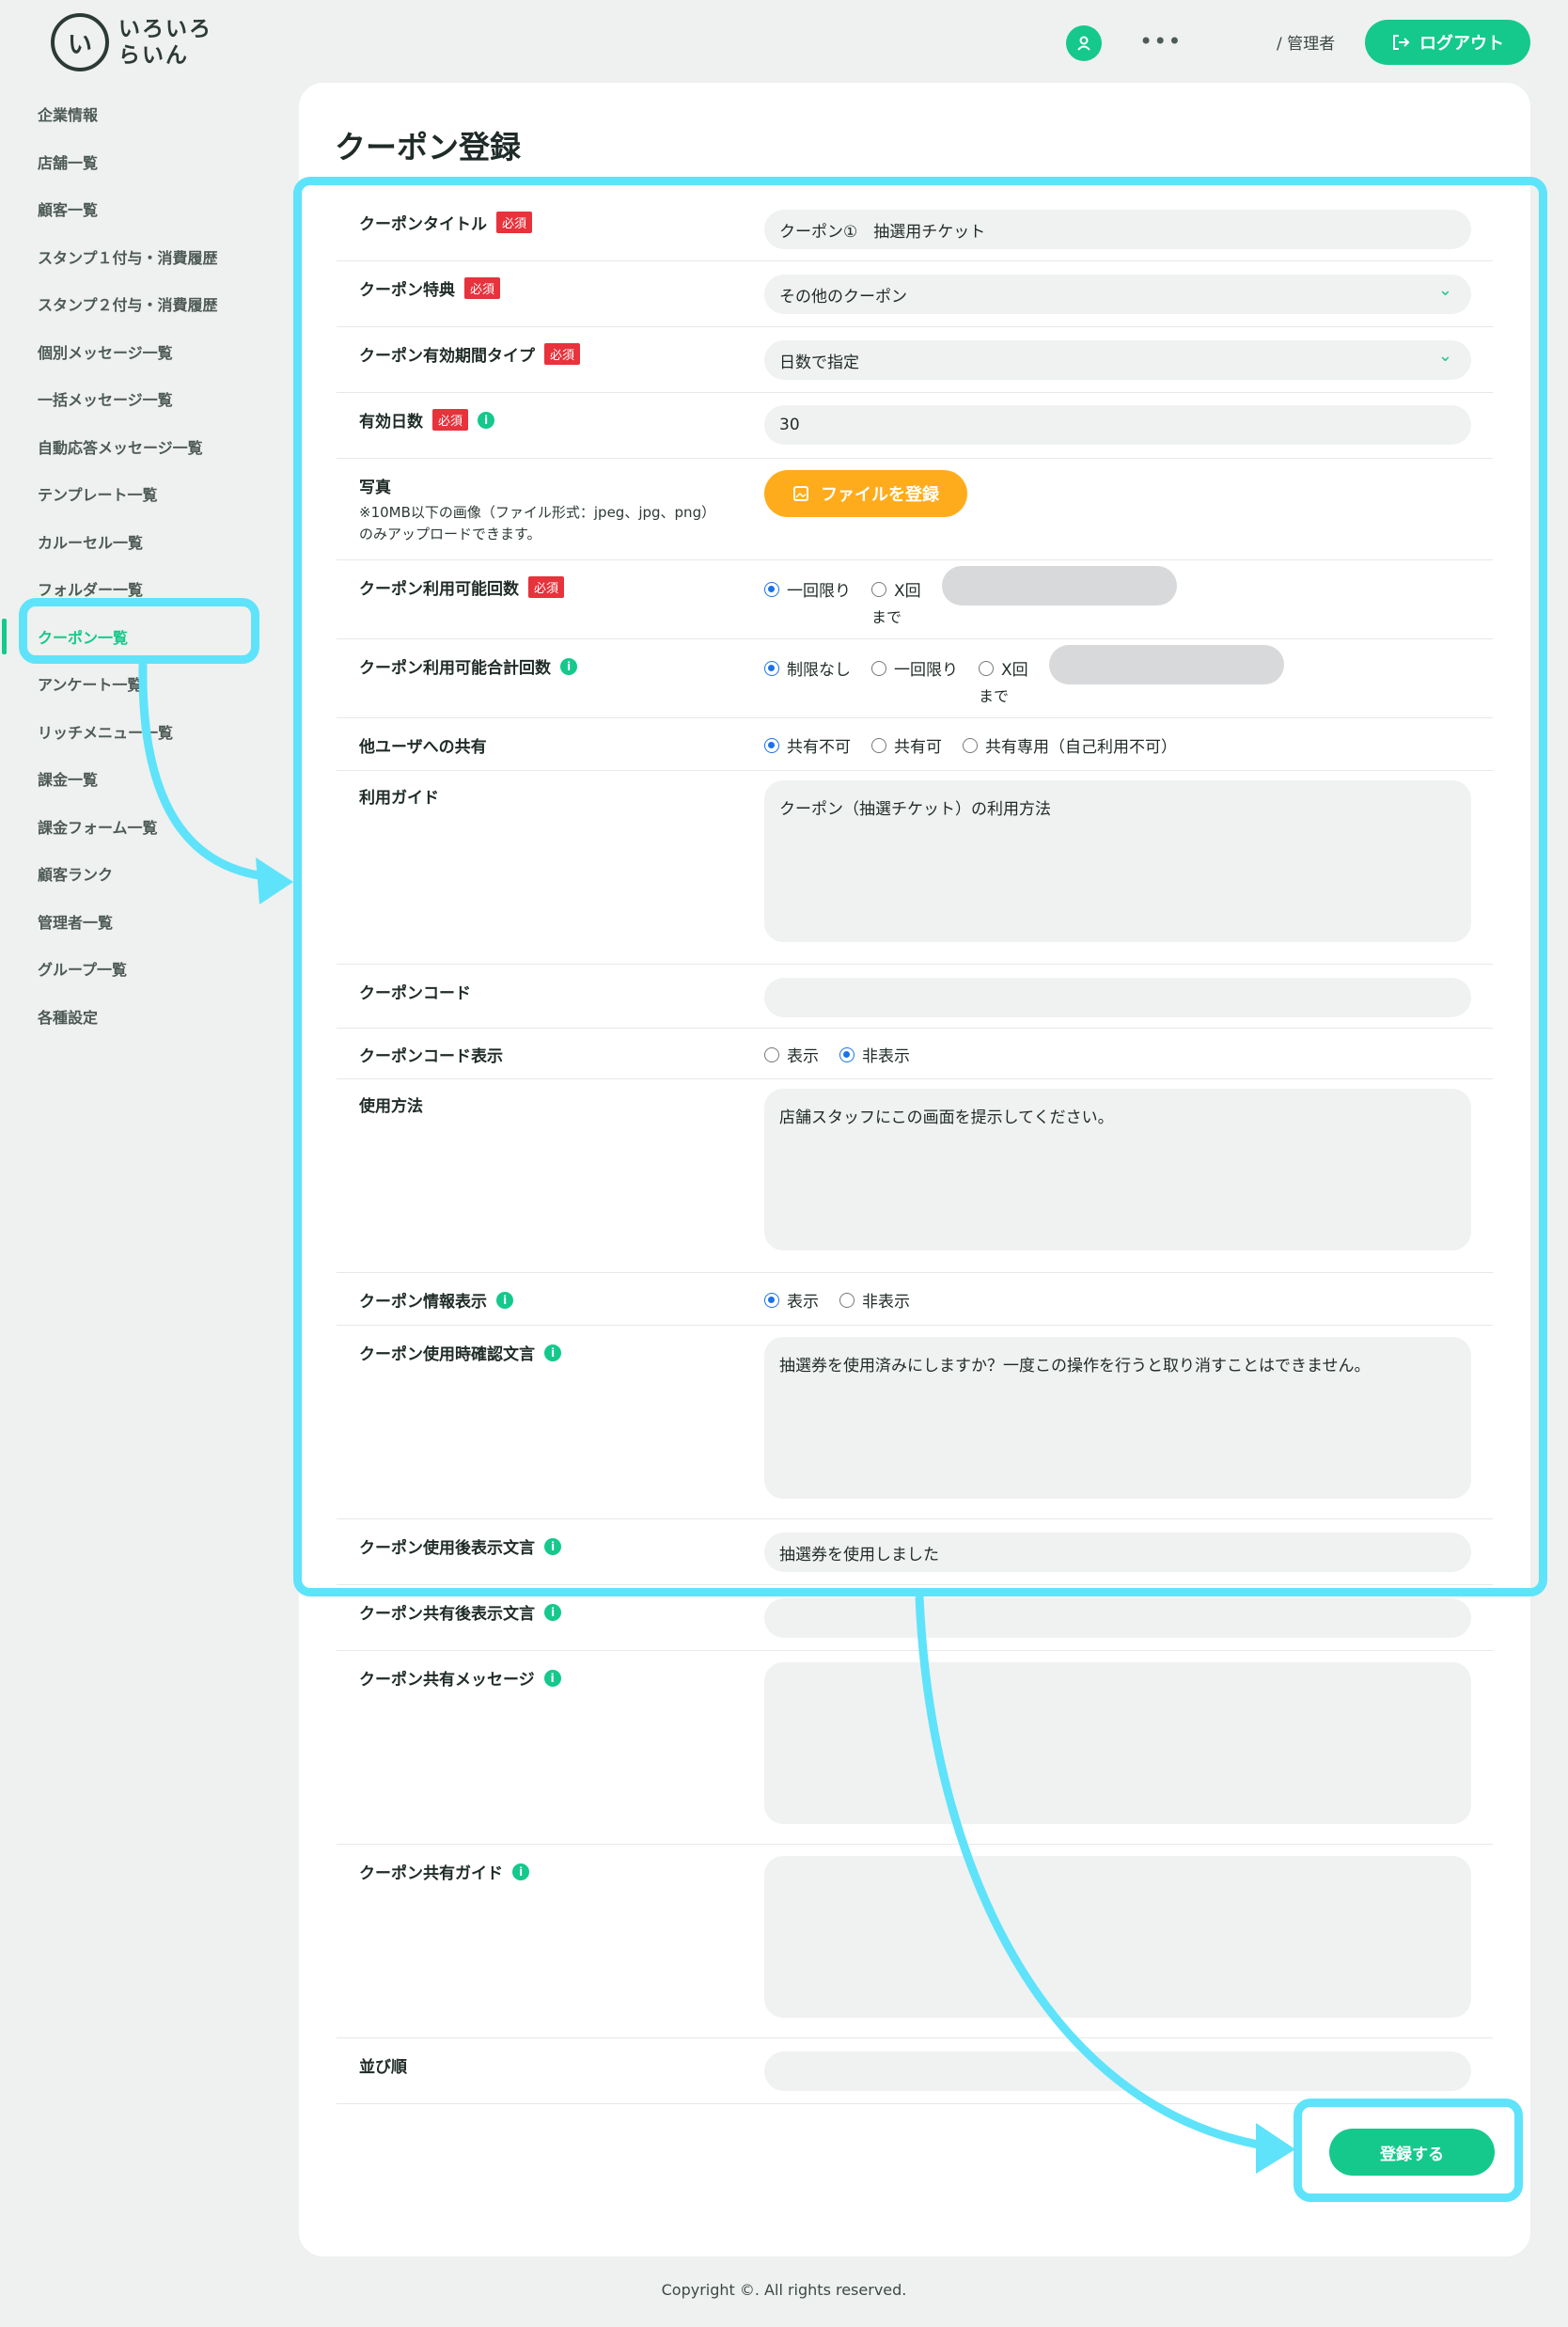 Image resolution: width=1568 pixels, height=2327 pixels. Describe the element at coordinates (141, 447) in the screenshot. I see `sidebar-item-auto-reply: 自動応答メッセージ一覧` at that location.